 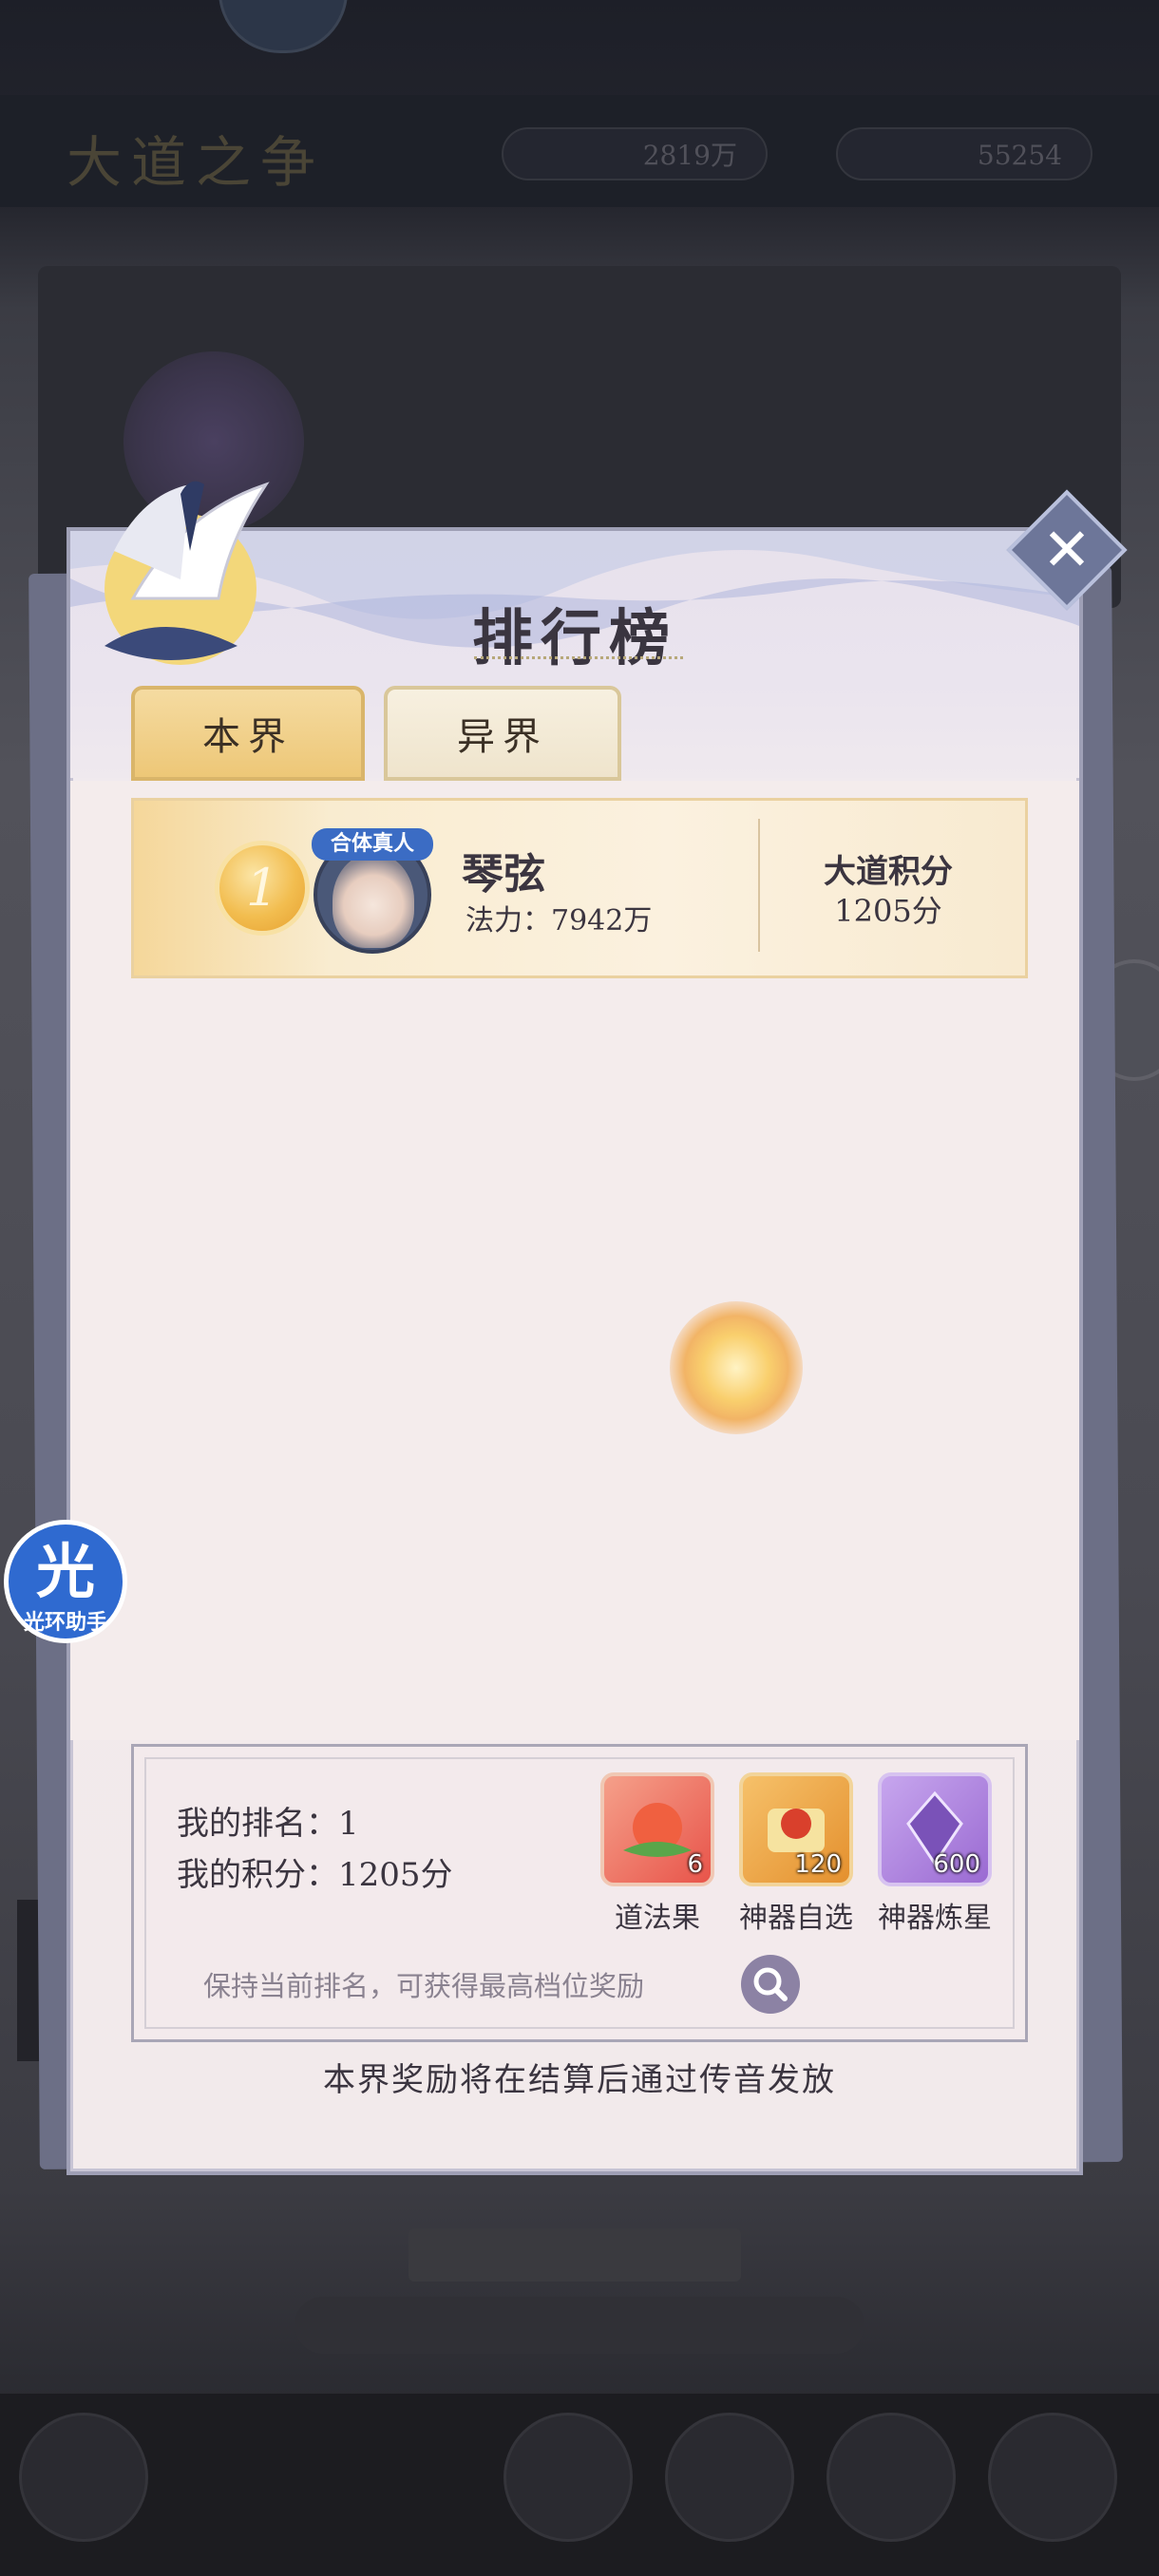 What do you see at coordinates (196, 162) in the screenshot?
I see `bg-title: 大道之争` at bounding box center [196, 162].